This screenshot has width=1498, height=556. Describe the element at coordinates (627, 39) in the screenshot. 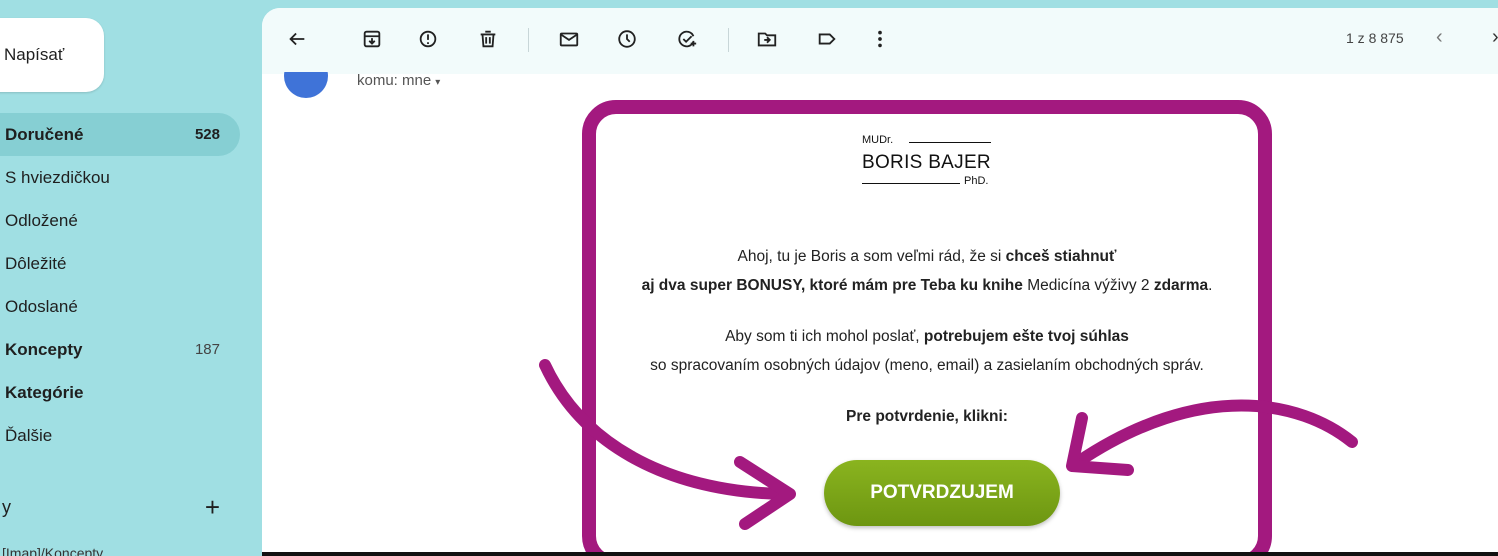

I see `snooze-icon` at that location.